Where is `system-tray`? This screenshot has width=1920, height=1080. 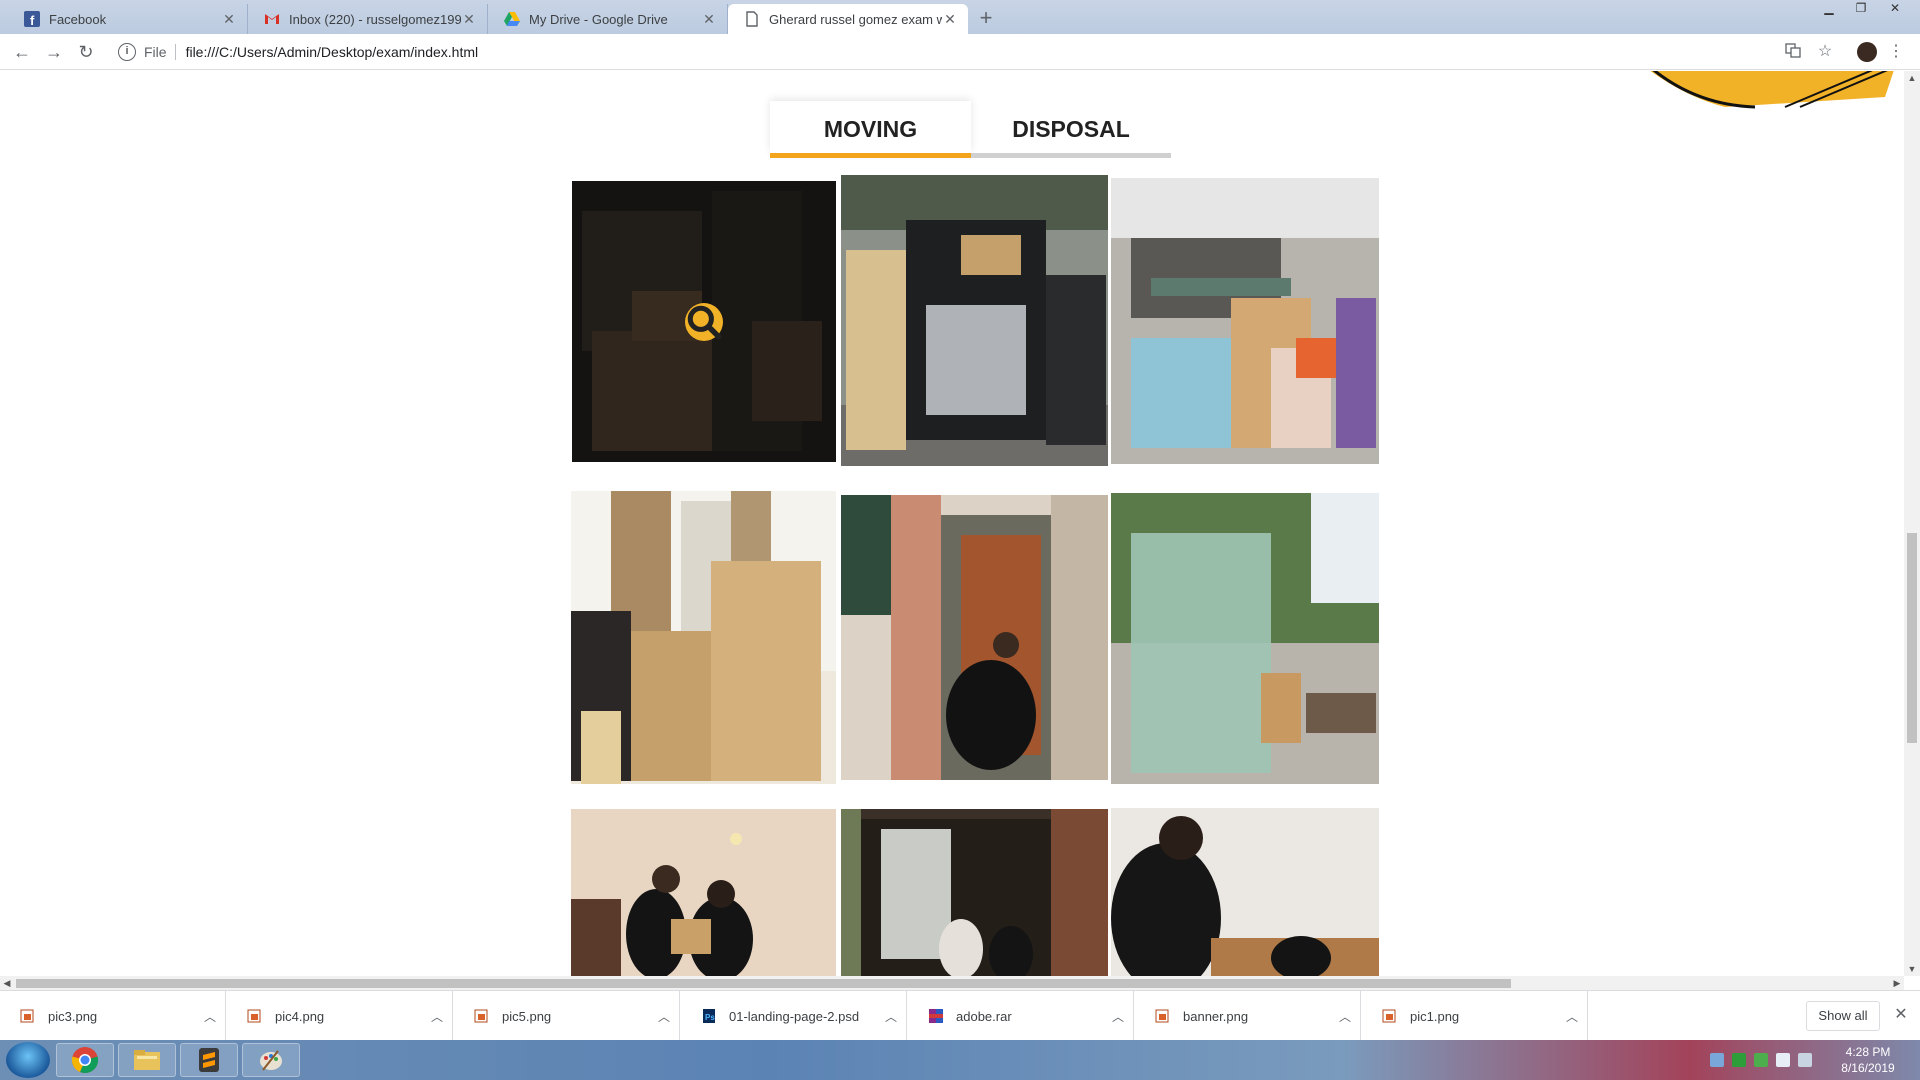 system-tray is located at coordinates (1761, 1060).